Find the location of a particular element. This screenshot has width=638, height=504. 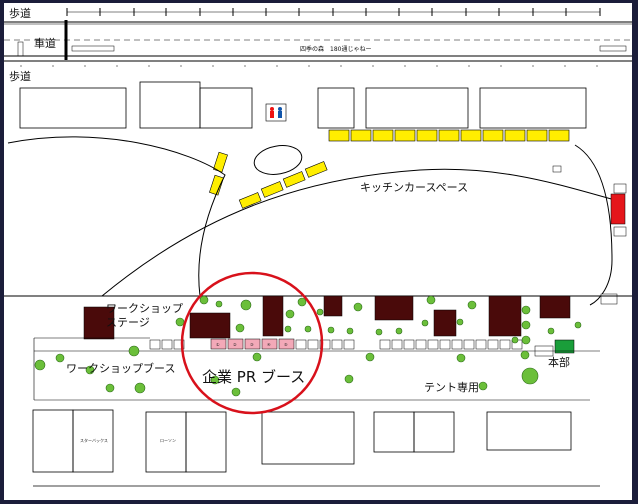

restroom-icon is located at coordinates (276, 112).